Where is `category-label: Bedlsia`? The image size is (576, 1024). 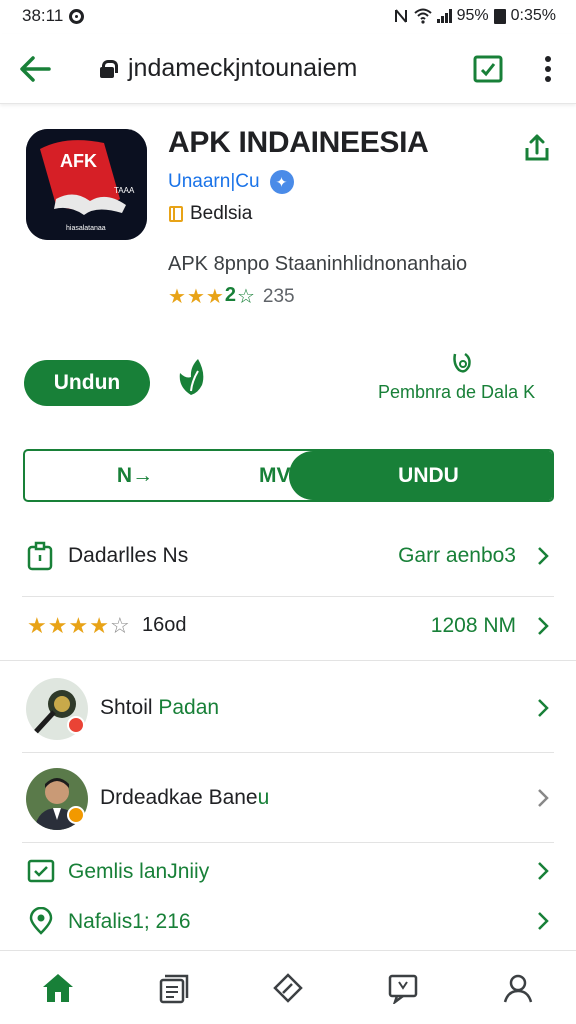 category-label: Bedlsia is located at coordinates (221, 213).